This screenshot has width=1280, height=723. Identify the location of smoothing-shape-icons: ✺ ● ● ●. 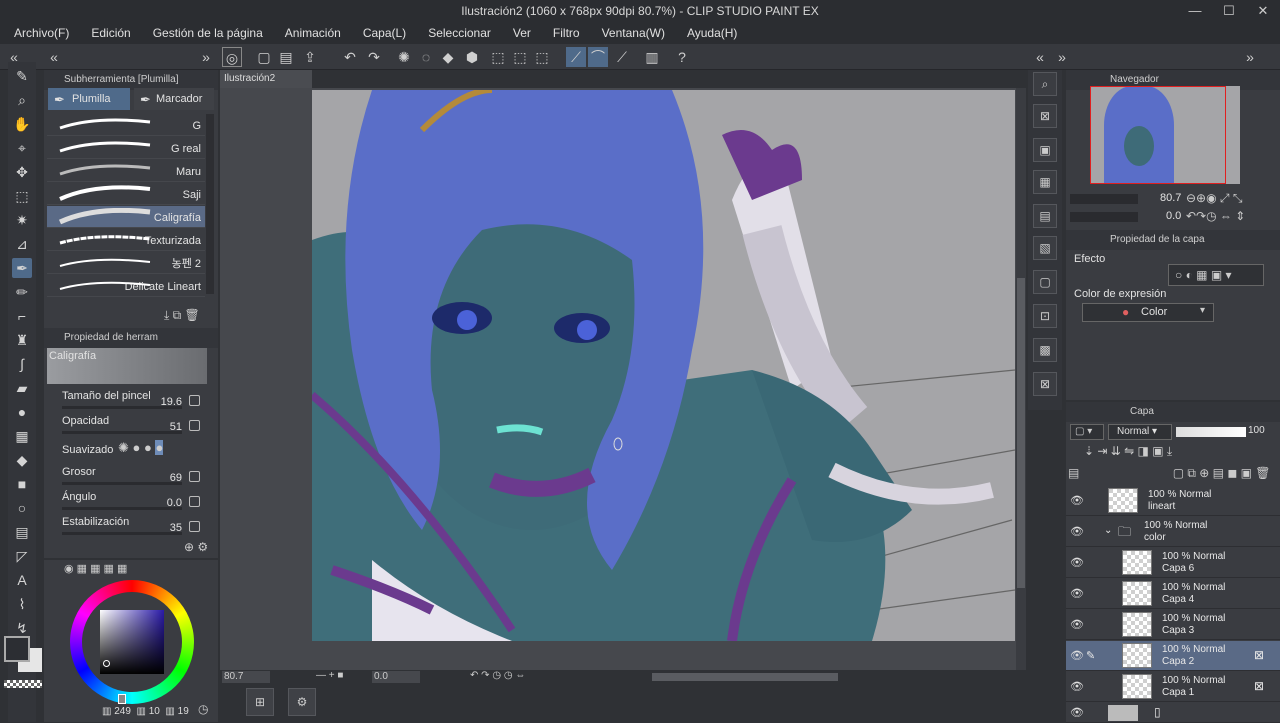
(156, 450).